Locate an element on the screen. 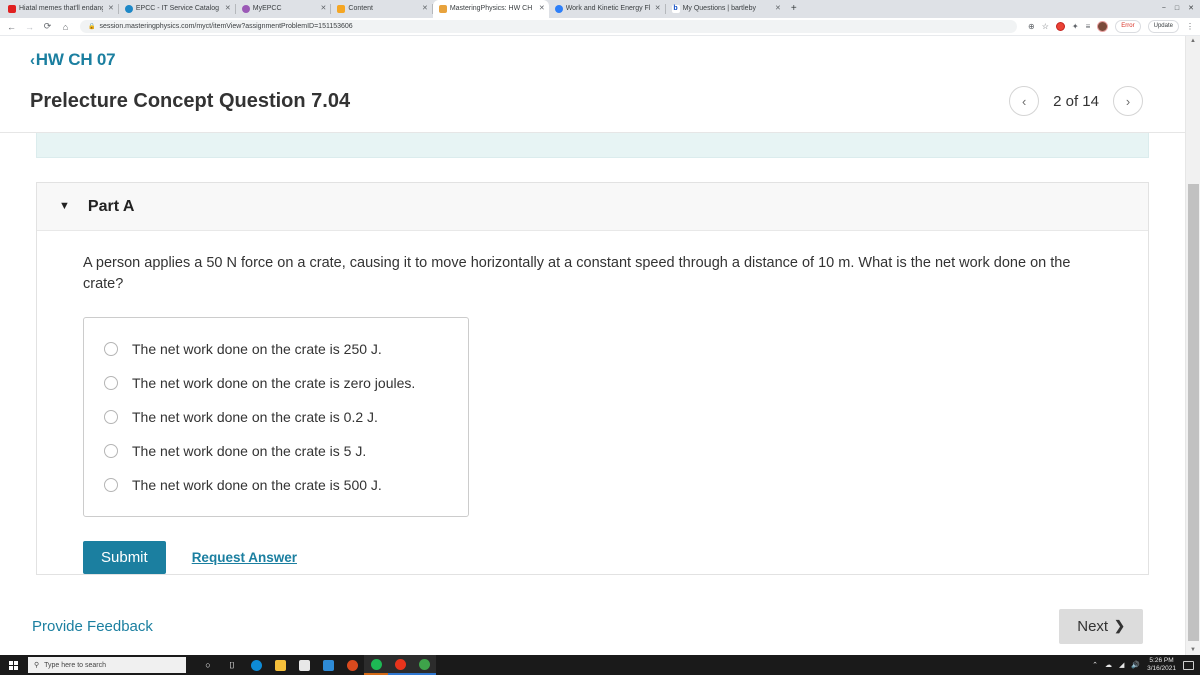  new-tab-button: + is located at coordinates (794, 9).